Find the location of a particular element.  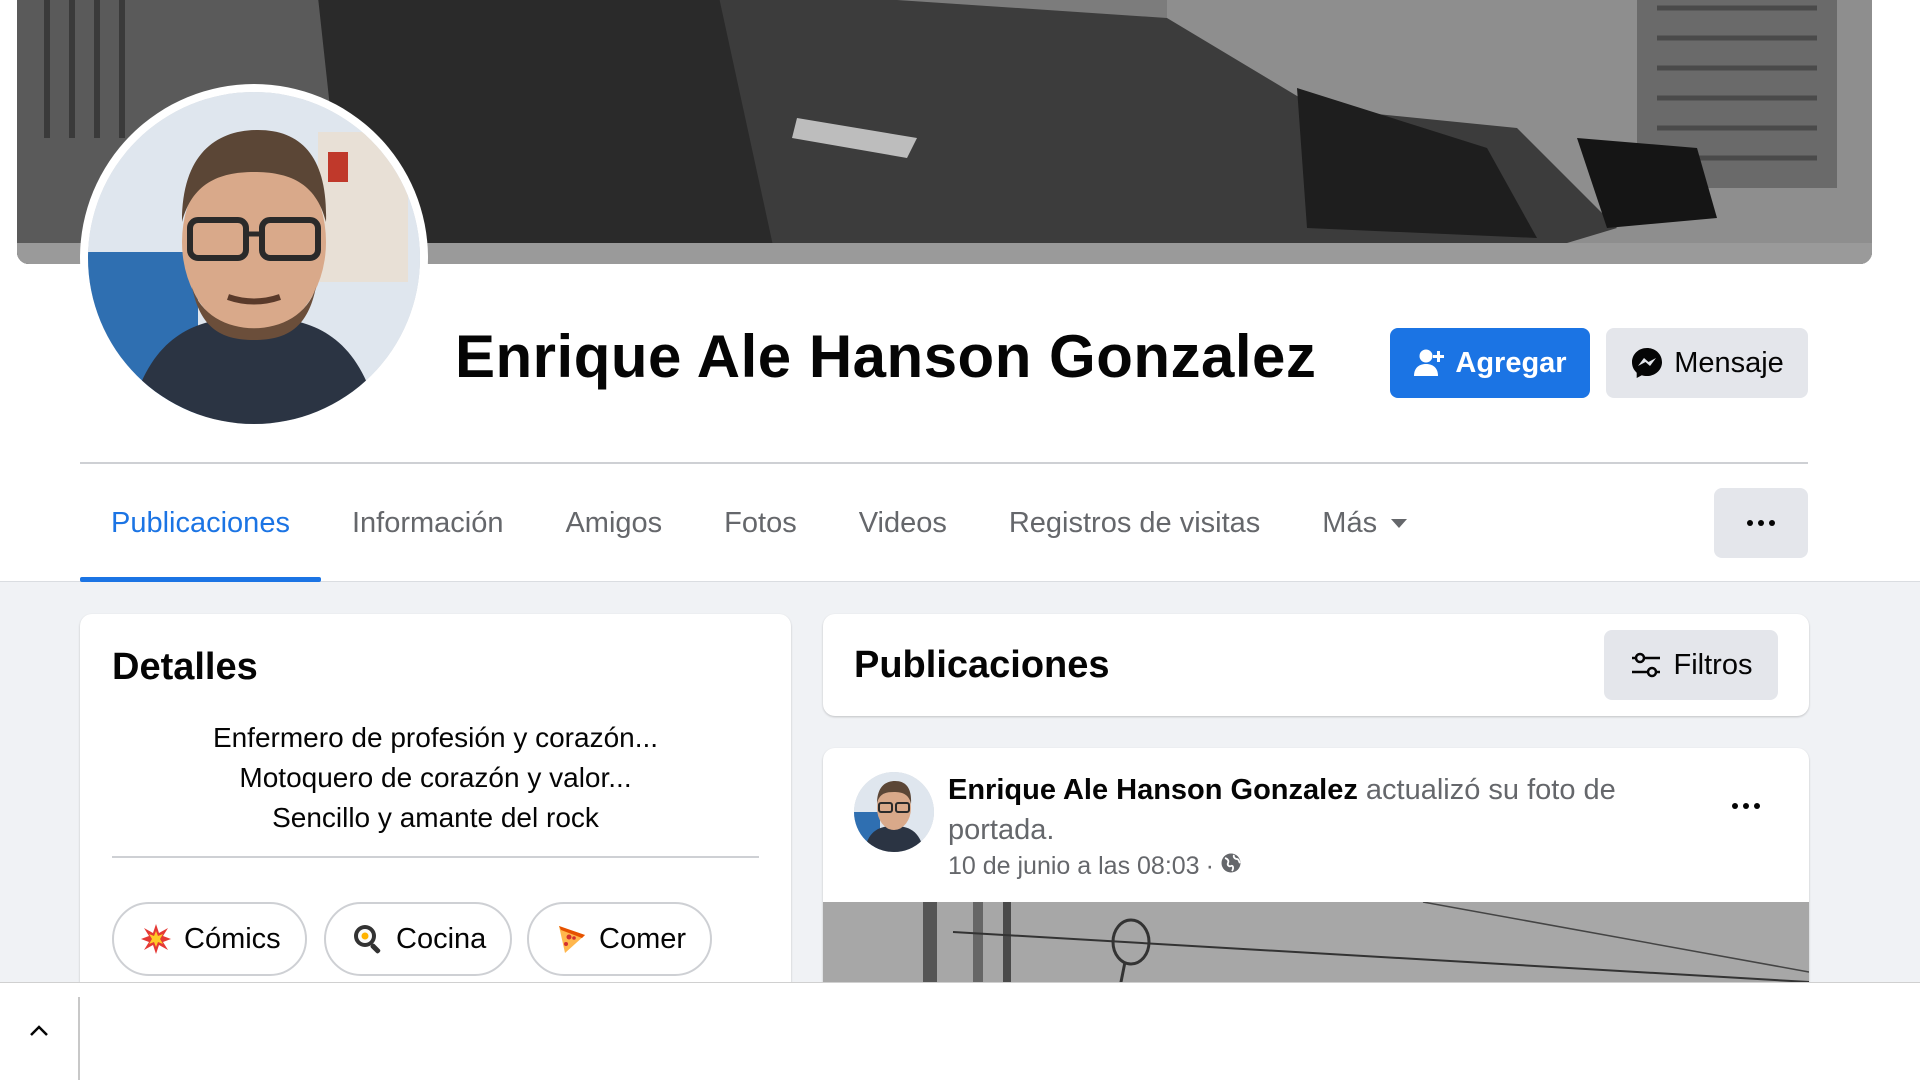

tab-publicaciones: Publicaciones is located at coordinates (200, 523).